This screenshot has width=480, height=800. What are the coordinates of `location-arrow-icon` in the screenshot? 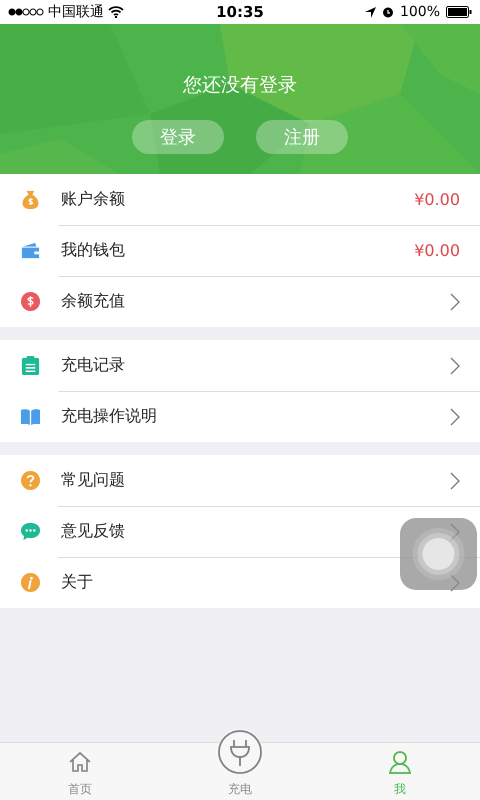 It's located at (370, 12).